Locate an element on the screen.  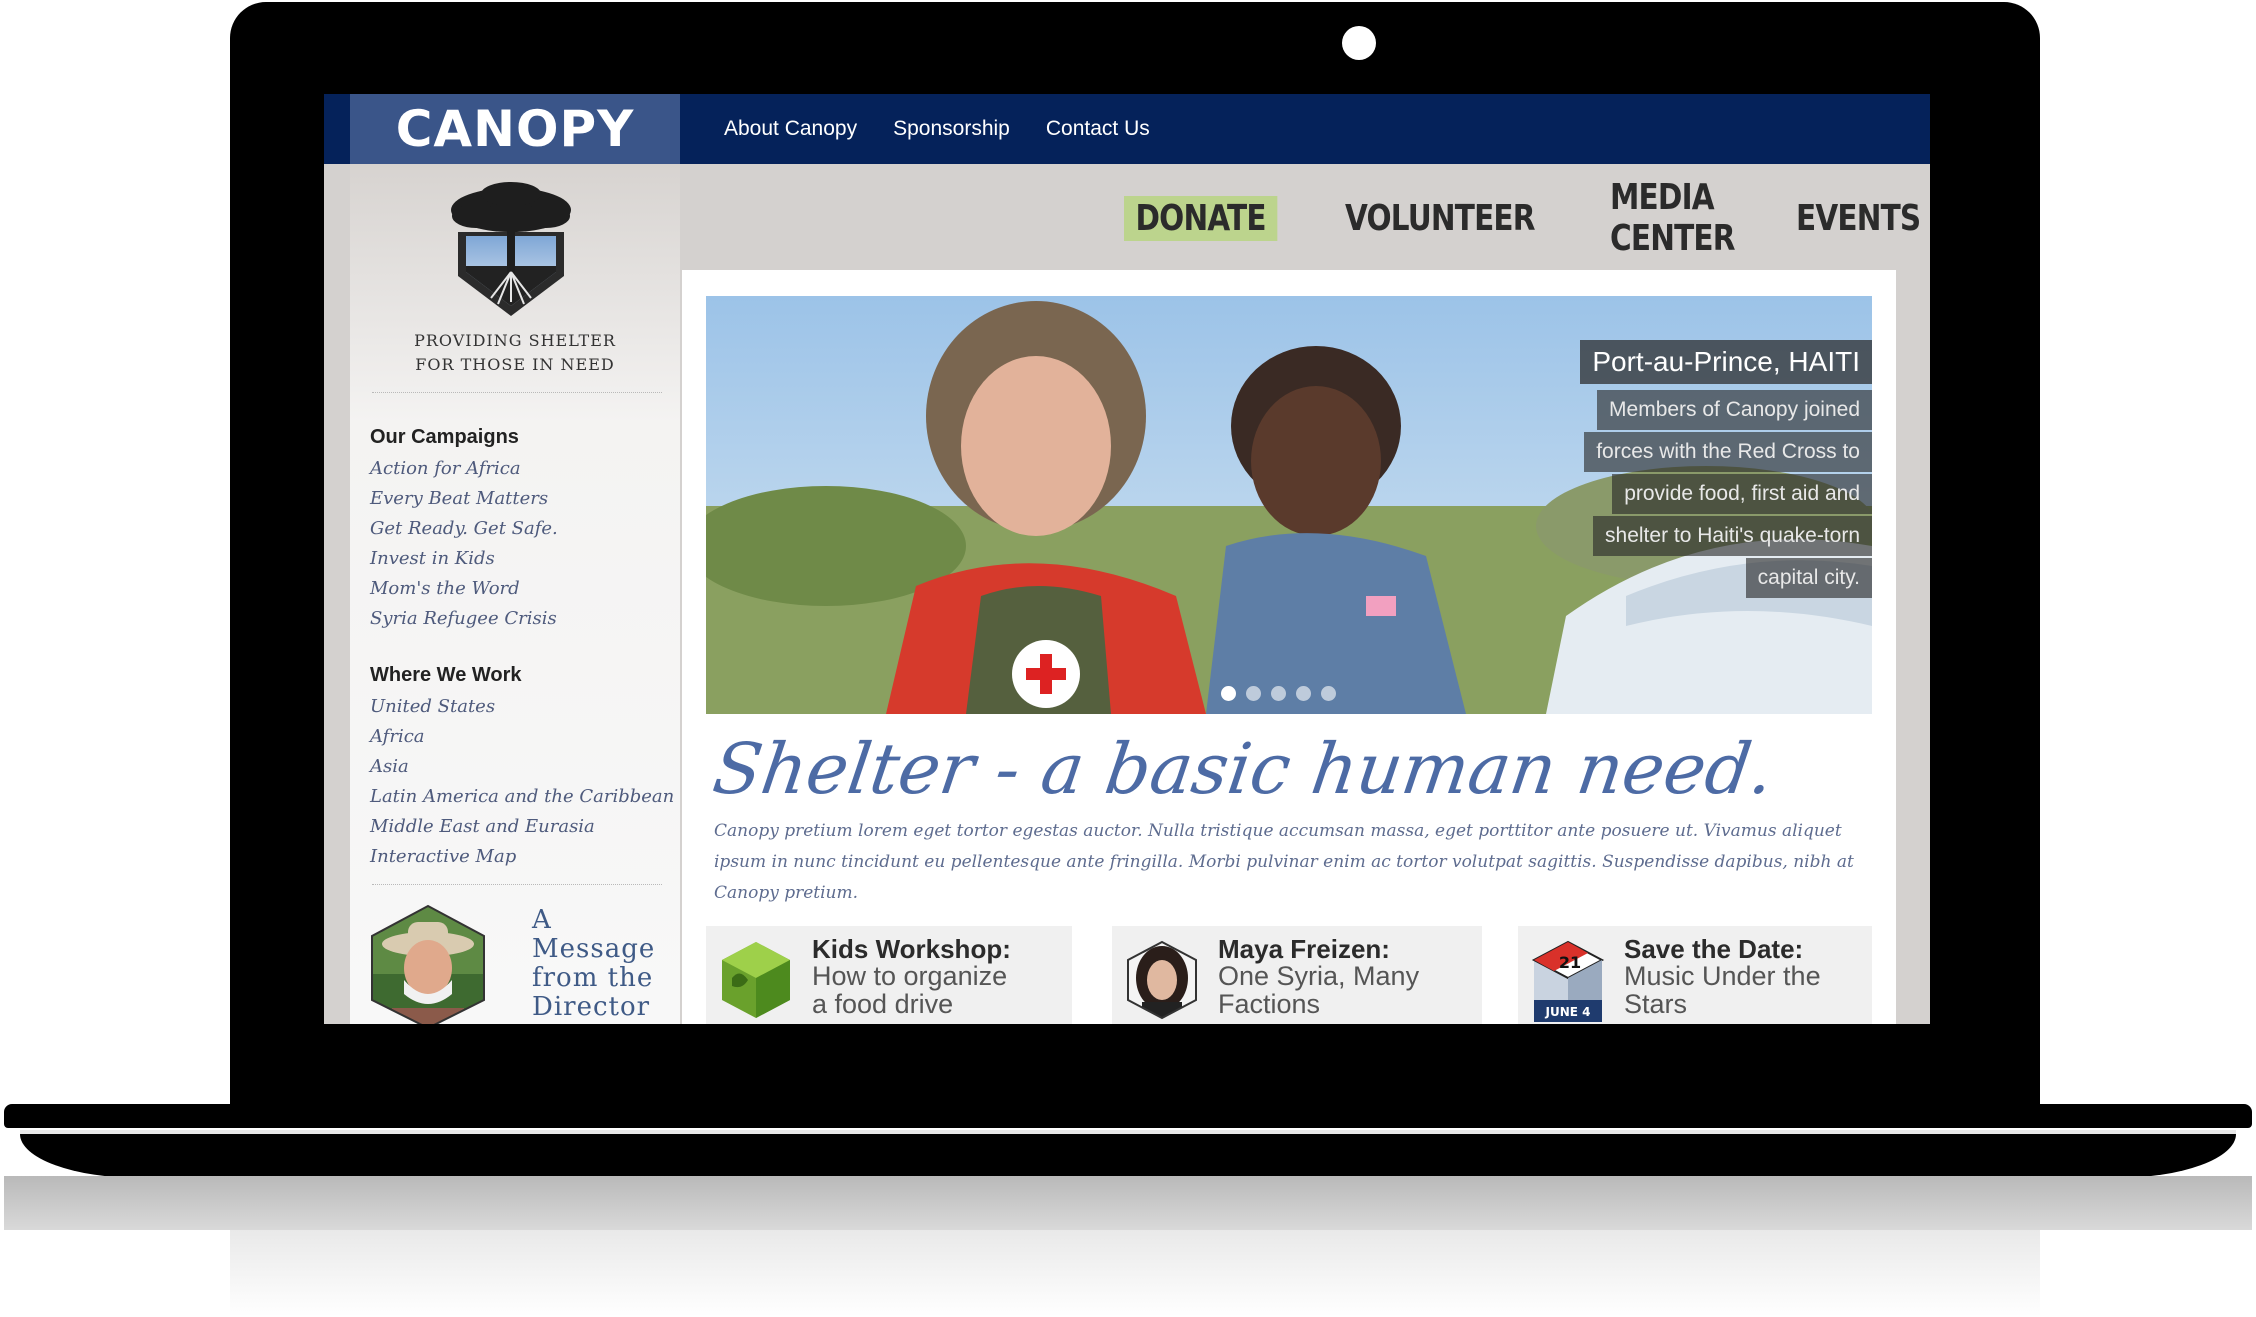
hero-caption-title: Port-au-Prince, HAITI is located at coordinates (1726, 362).